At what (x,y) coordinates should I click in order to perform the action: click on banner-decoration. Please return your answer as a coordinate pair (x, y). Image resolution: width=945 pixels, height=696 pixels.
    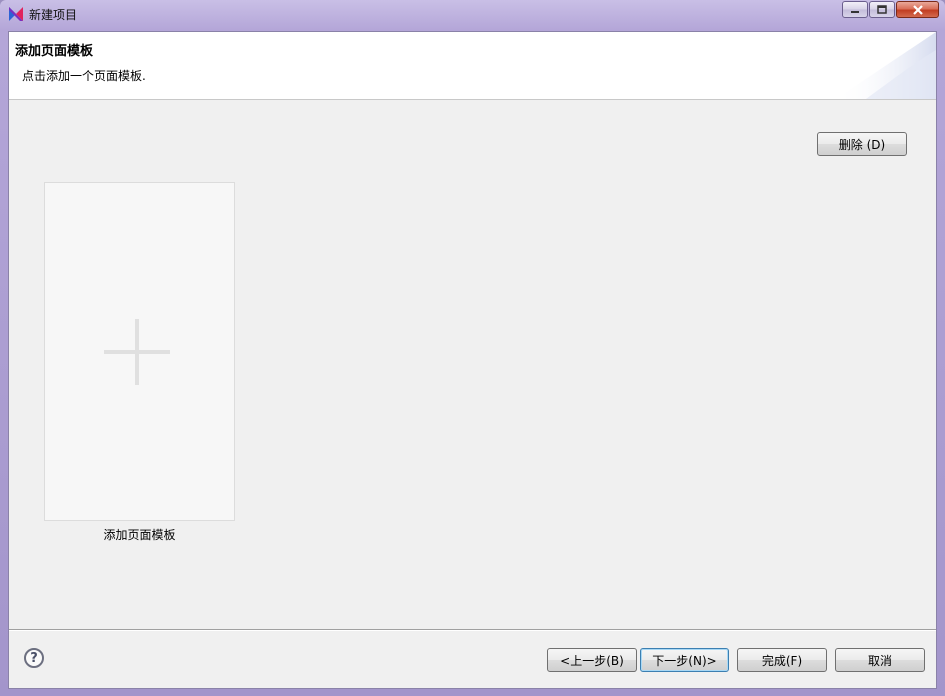
    Looking at the image, I should click on (886, 65).